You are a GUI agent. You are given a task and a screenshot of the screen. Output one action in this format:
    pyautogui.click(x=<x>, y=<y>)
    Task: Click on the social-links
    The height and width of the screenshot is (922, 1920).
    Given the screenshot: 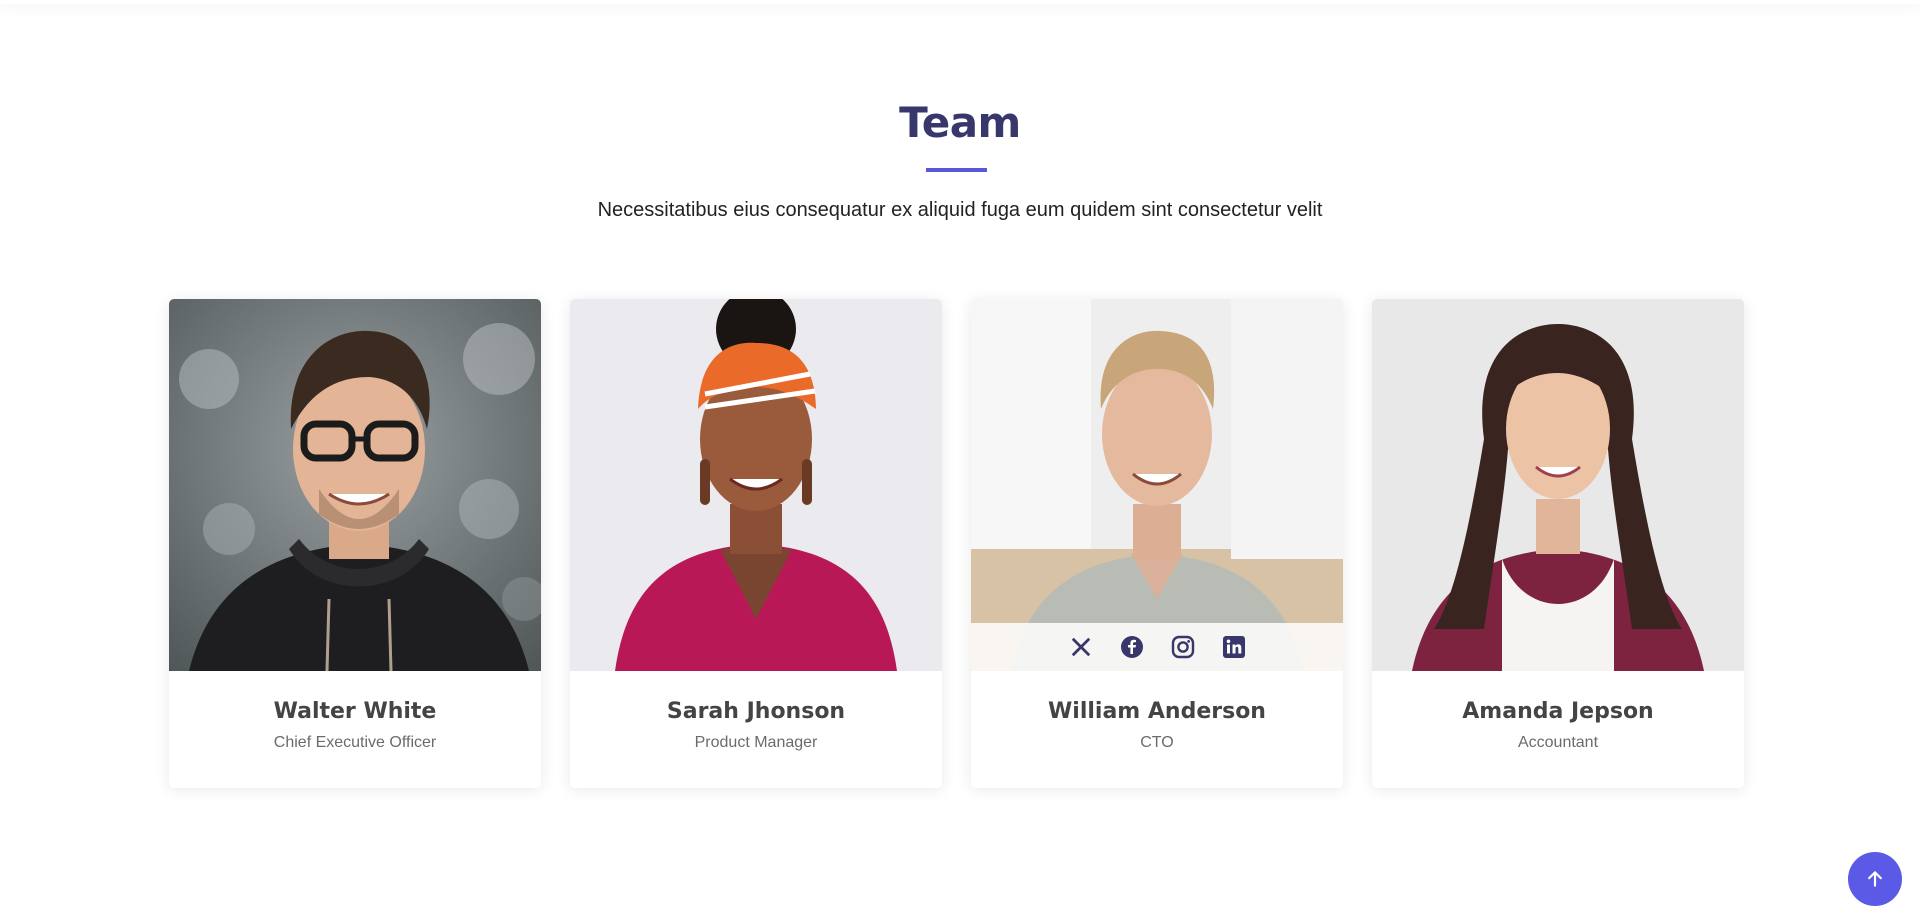 What is the action you would take?
    pyautogui.click(x=1157, y=647)
    